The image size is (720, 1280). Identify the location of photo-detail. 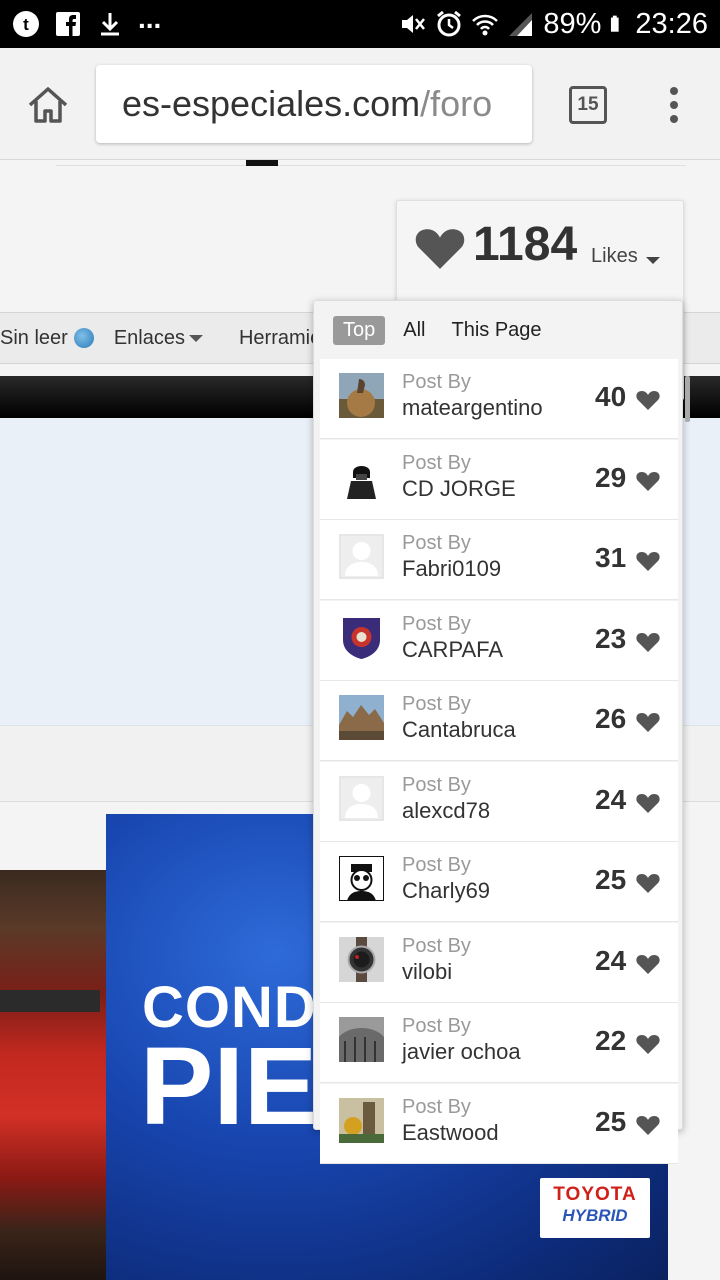
(50, 1001).